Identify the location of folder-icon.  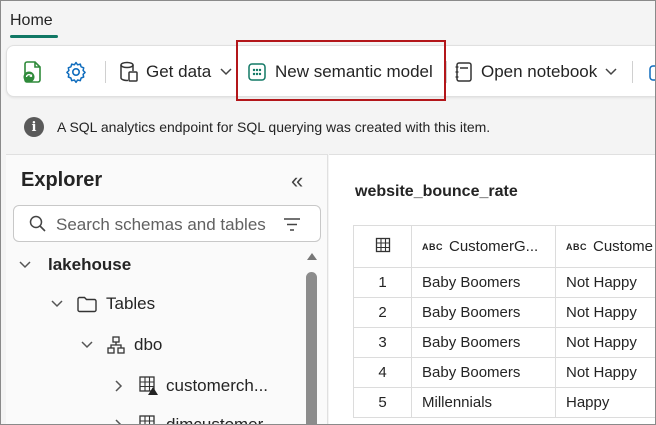
(87, 304).